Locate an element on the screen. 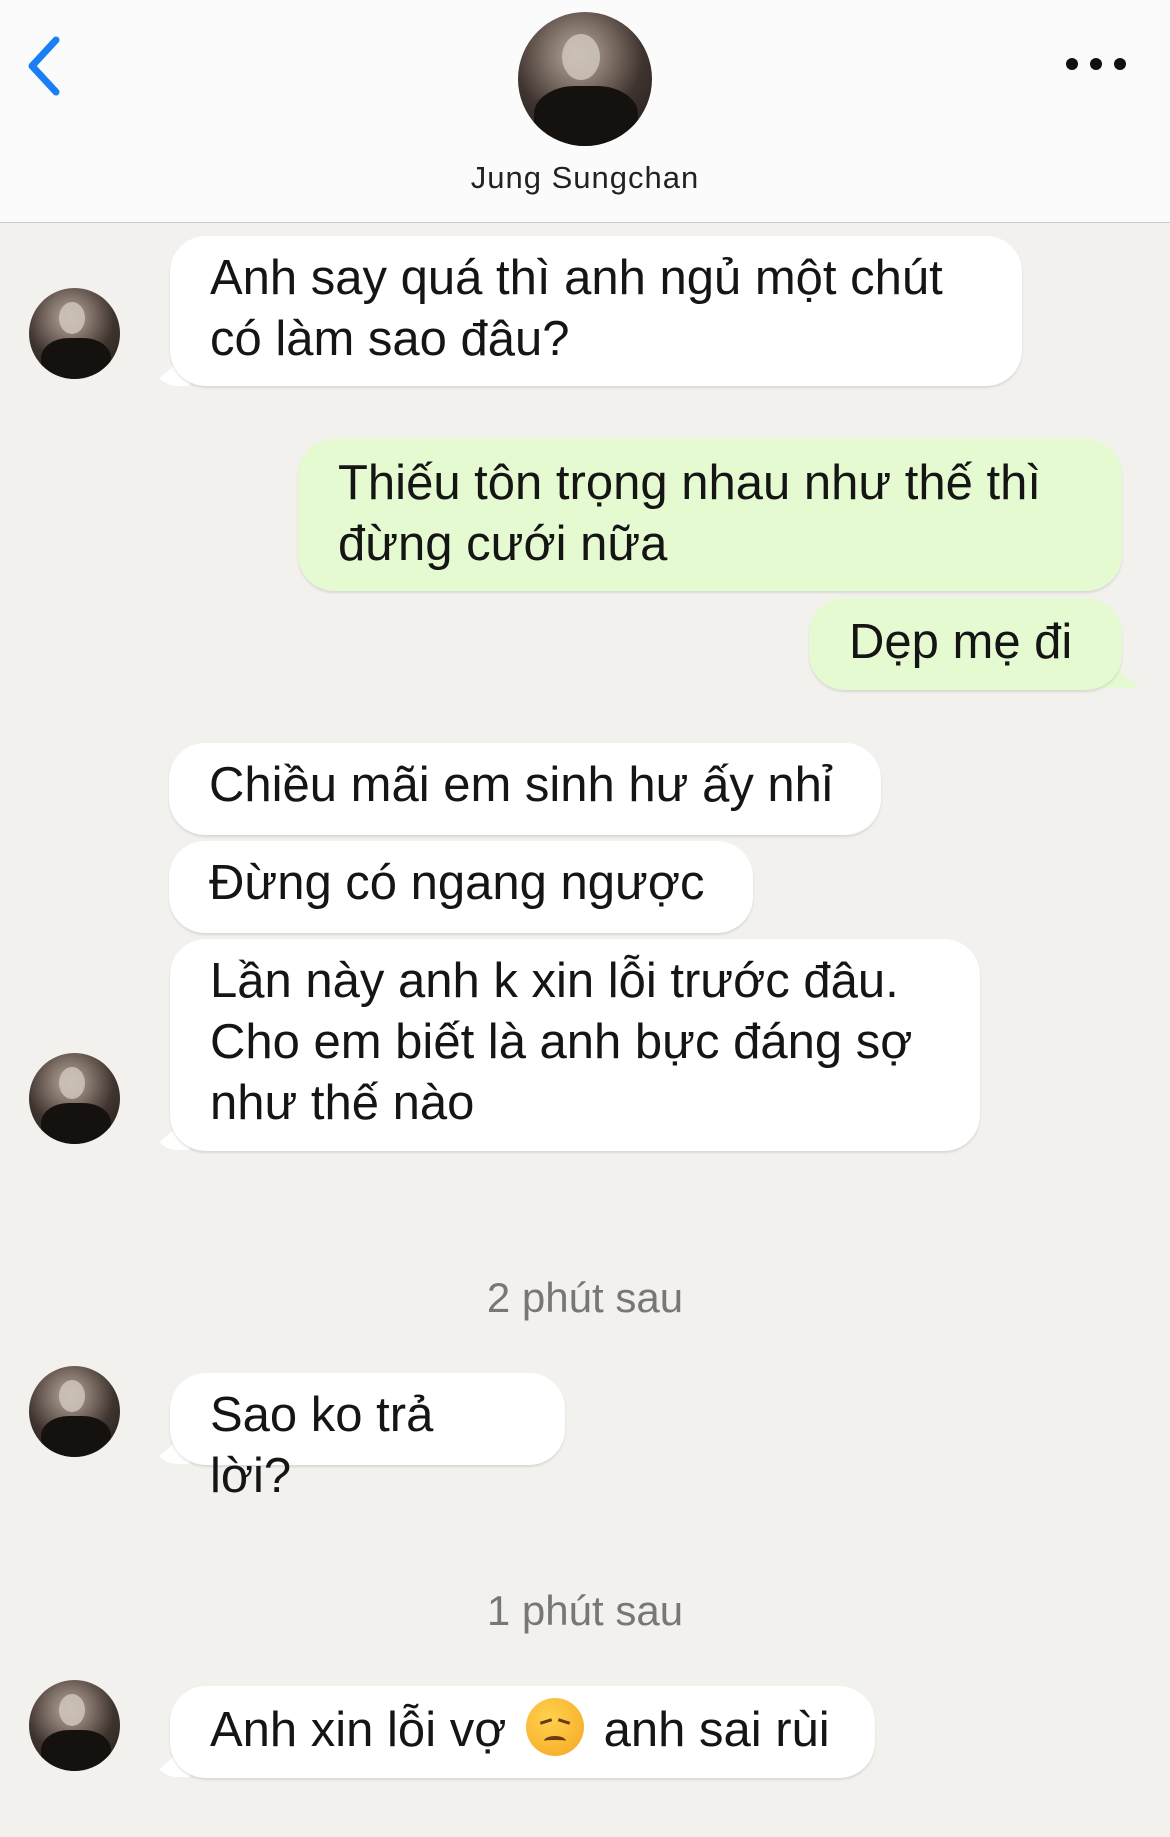  contact-avatar is located at coordinates (585, 79).